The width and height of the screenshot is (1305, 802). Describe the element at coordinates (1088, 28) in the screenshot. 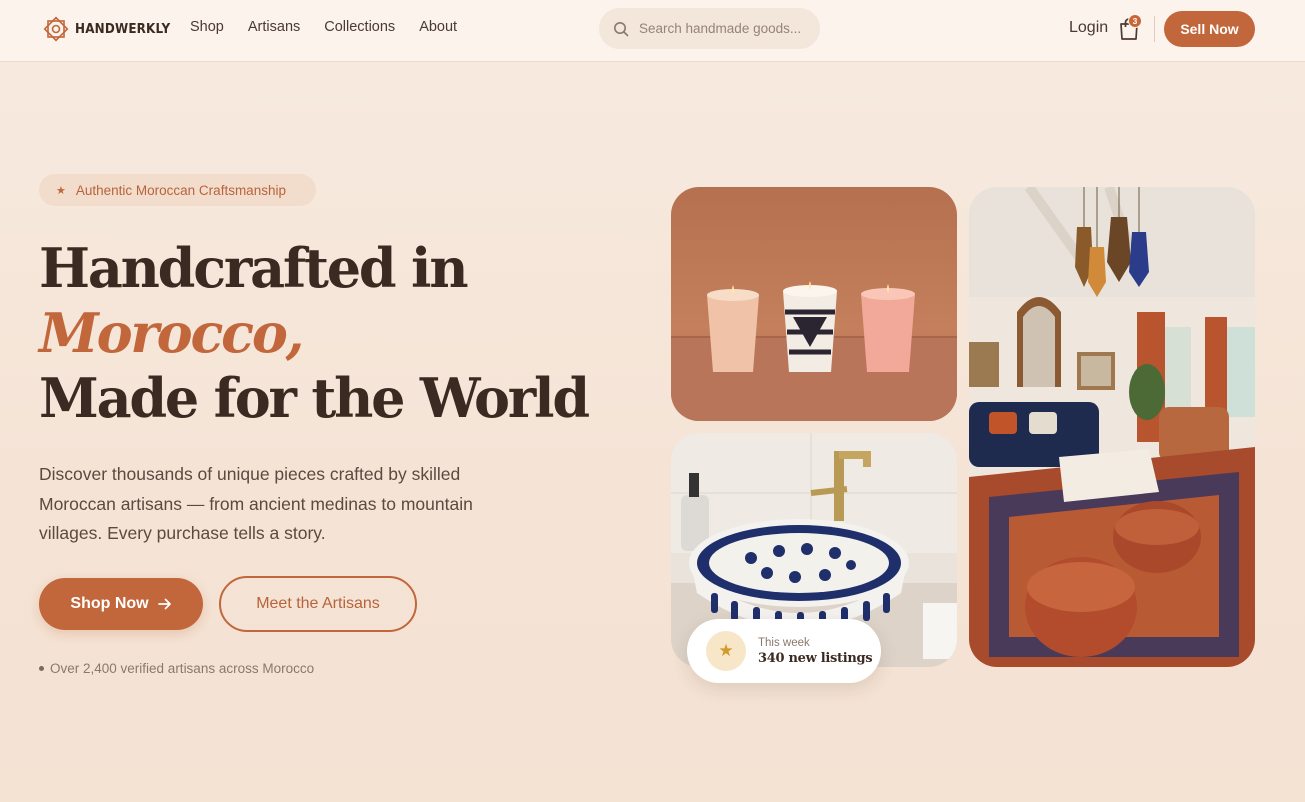

I see `login-link: Login` at that location.